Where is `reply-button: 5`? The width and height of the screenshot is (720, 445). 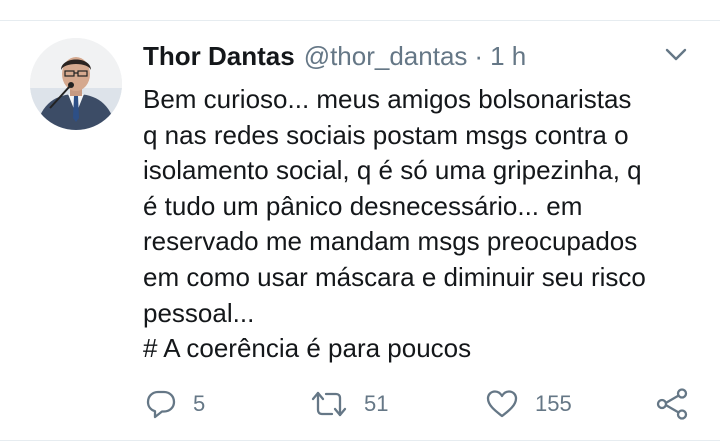
reply-button: 5 is located at coordinates (175, 404).